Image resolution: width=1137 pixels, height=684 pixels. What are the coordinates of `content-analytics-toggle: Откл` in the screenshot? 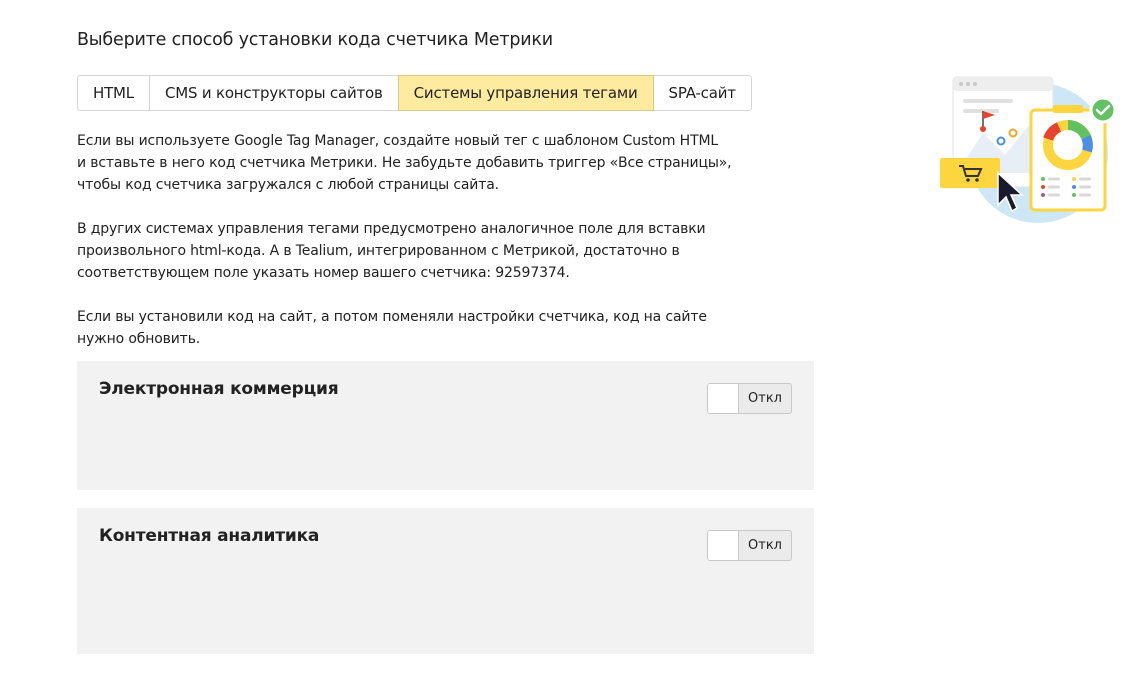 It's located at (749, 545).